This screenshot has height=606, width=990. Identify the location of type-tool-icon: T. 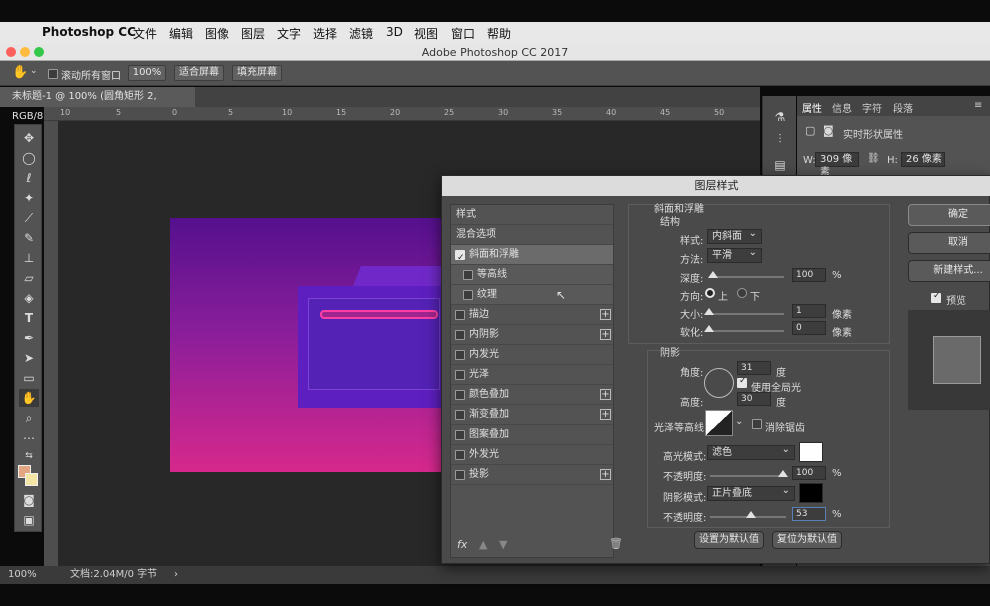
(29, 318).